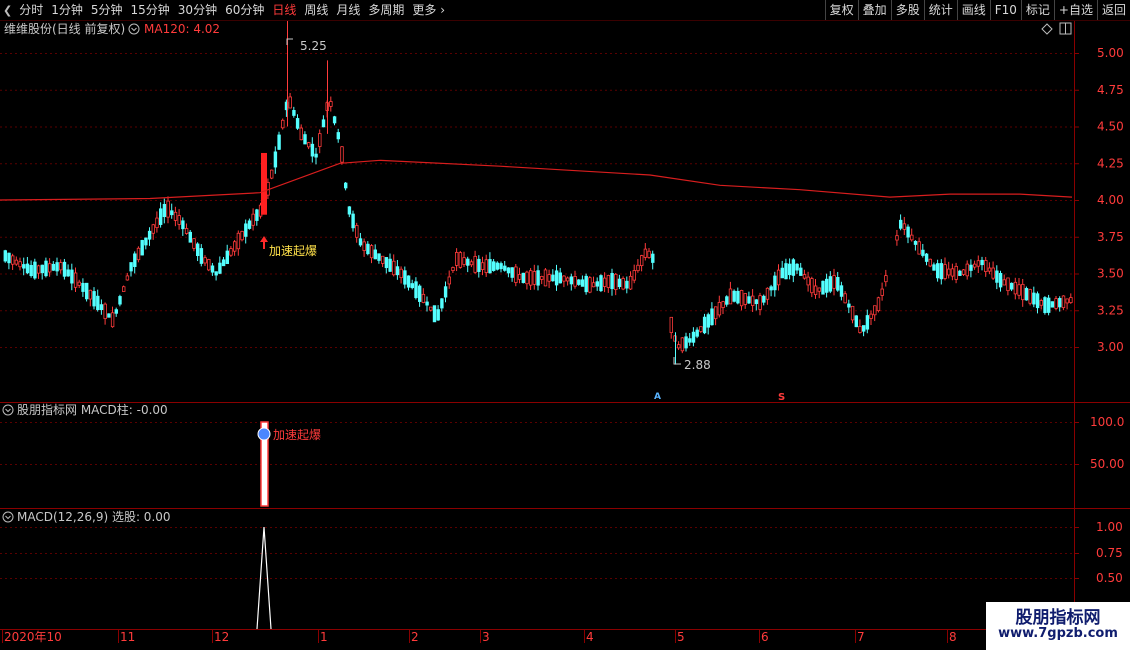 This screenshot has height=650, width=1130. Describe the element at coordinates (150, 10) in the screenshot. I see `tab-period-15min: 15分钟` at that location.